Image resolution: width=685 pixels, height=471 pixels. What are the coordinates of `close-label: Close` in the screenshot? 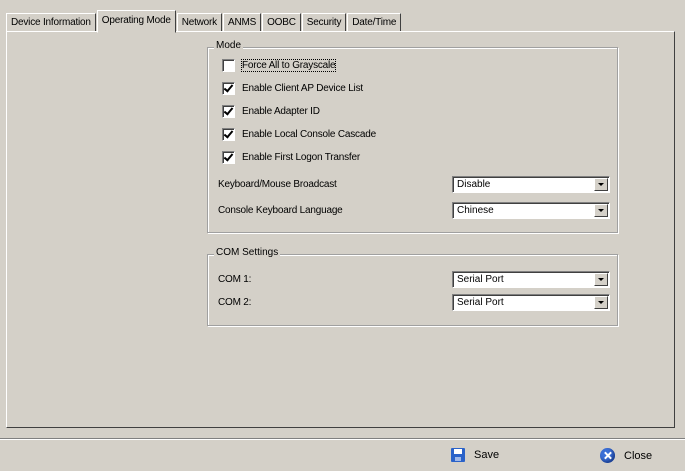 It's located at (638, 455).